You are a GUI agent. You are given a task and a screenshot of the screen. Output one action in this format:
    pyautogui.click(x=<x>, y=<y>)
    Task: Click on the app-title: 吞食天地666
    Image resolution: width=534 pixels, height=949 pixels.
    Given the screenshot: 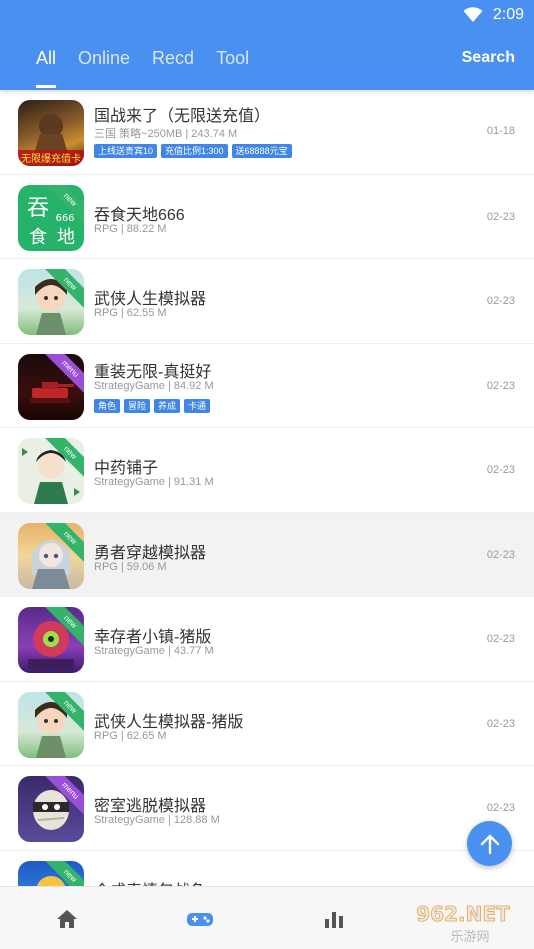 What is the action you would take?
    pyautogui.click(x=139, y=215)
    